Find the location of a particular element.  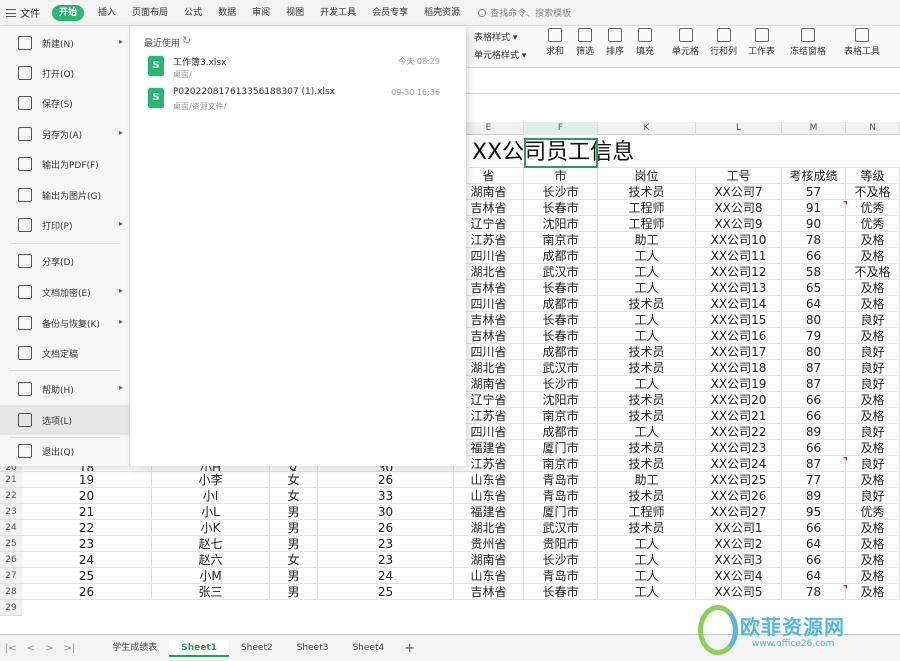

table-cell: XX公司22 is located at coordinates (739, 432).